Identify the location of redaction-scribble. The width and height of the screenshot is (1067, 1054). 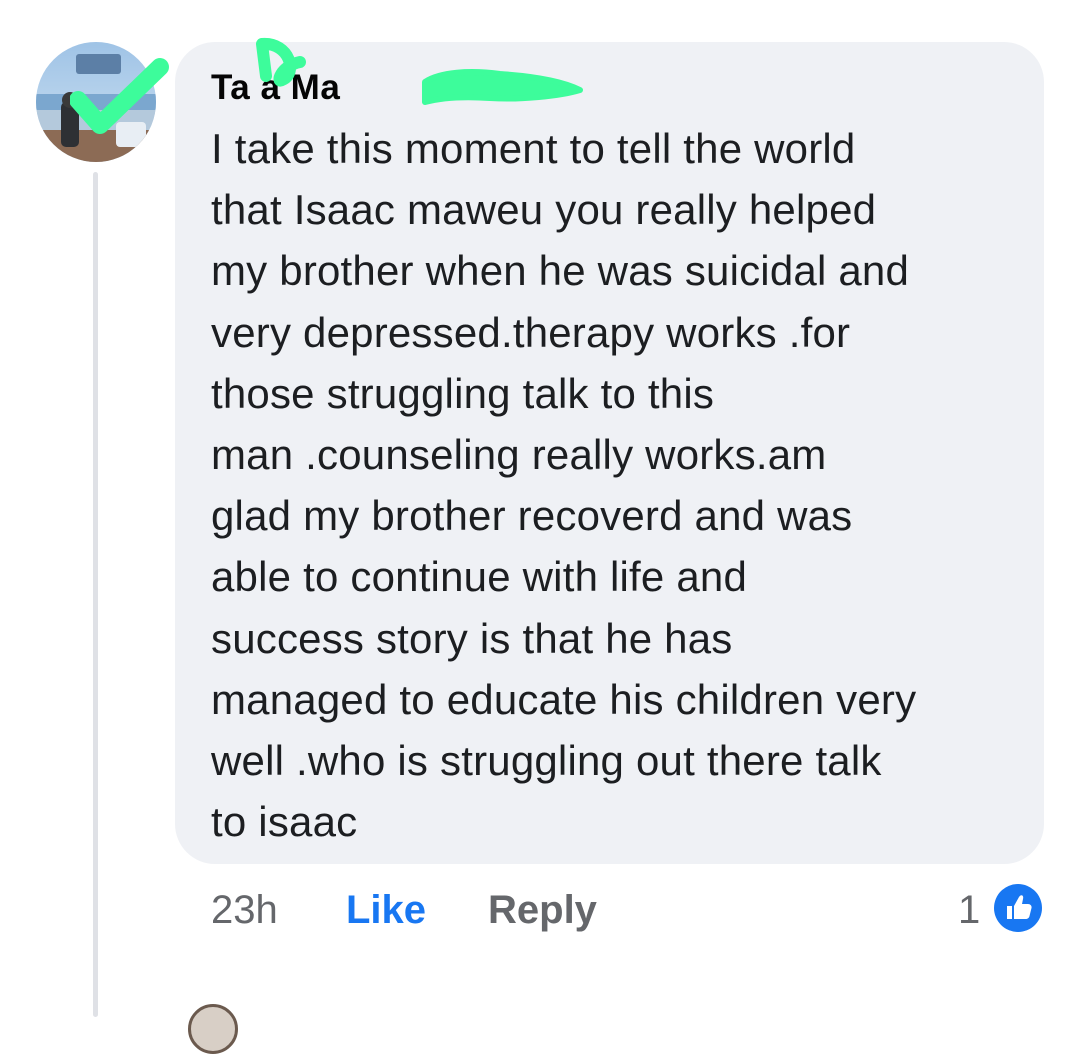
(419, 71).